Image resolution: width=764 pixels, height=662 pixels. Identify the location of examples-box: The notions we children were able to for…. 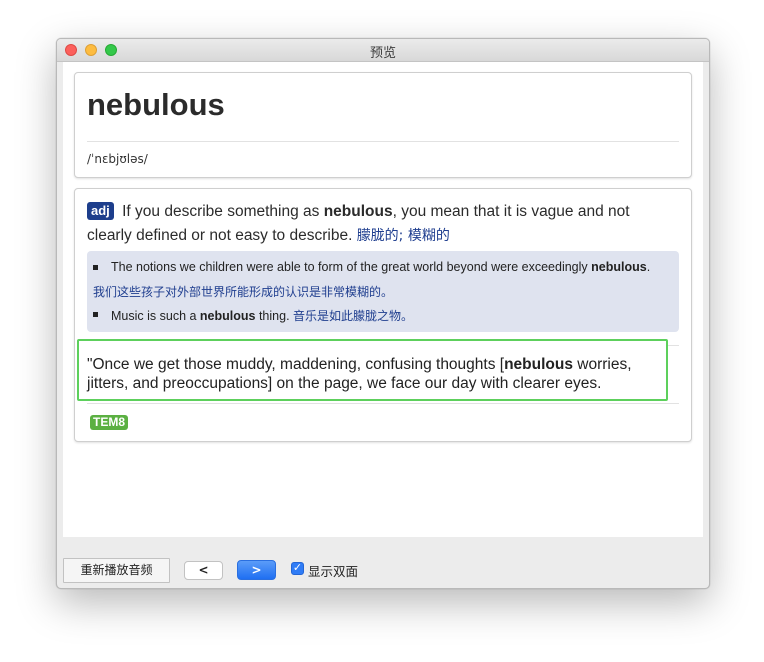
(383, 291).